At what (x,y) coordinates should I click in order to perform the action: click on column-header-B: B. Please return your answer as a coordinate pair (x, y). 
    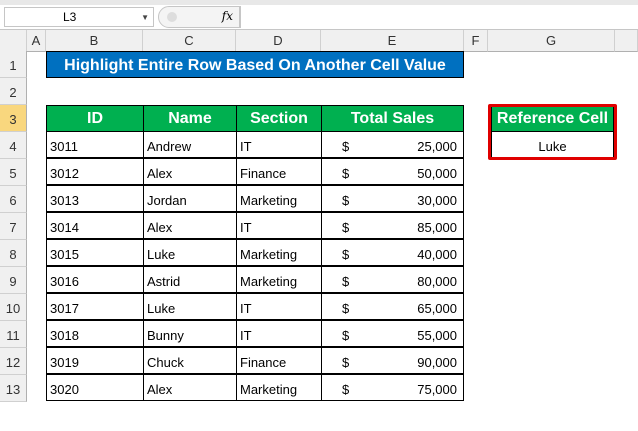
    Looking at the image, I should click on (94, 41).